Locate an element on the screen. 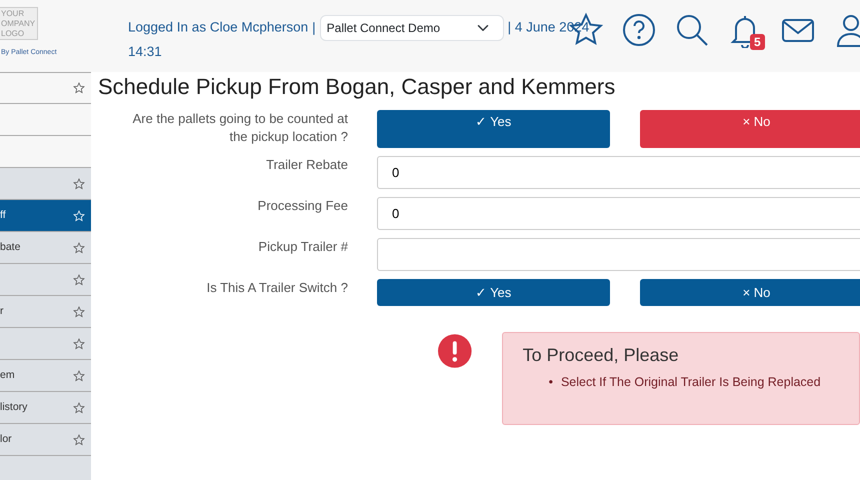 Image resolution: width=860 pixels, height=480 pixels. time-text: 14:31 is located at coordinates (145, 51).